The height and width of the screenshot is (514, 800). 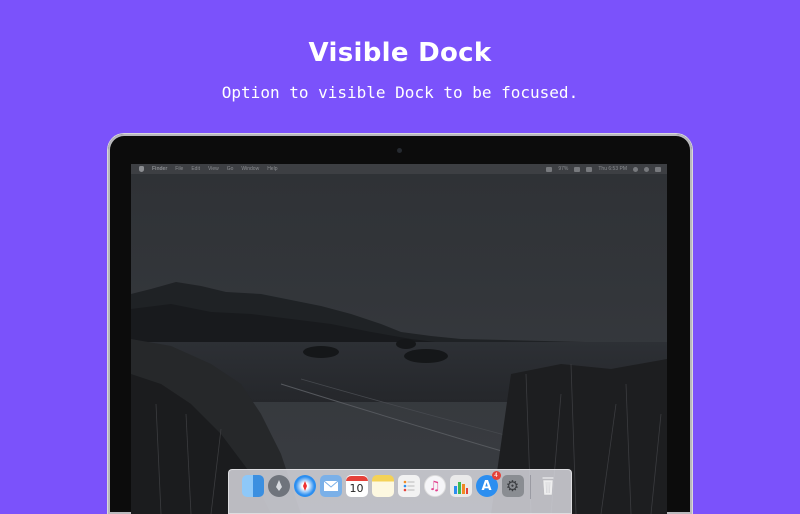 I want to click on input-source-icon, so click(x=589, y=169).